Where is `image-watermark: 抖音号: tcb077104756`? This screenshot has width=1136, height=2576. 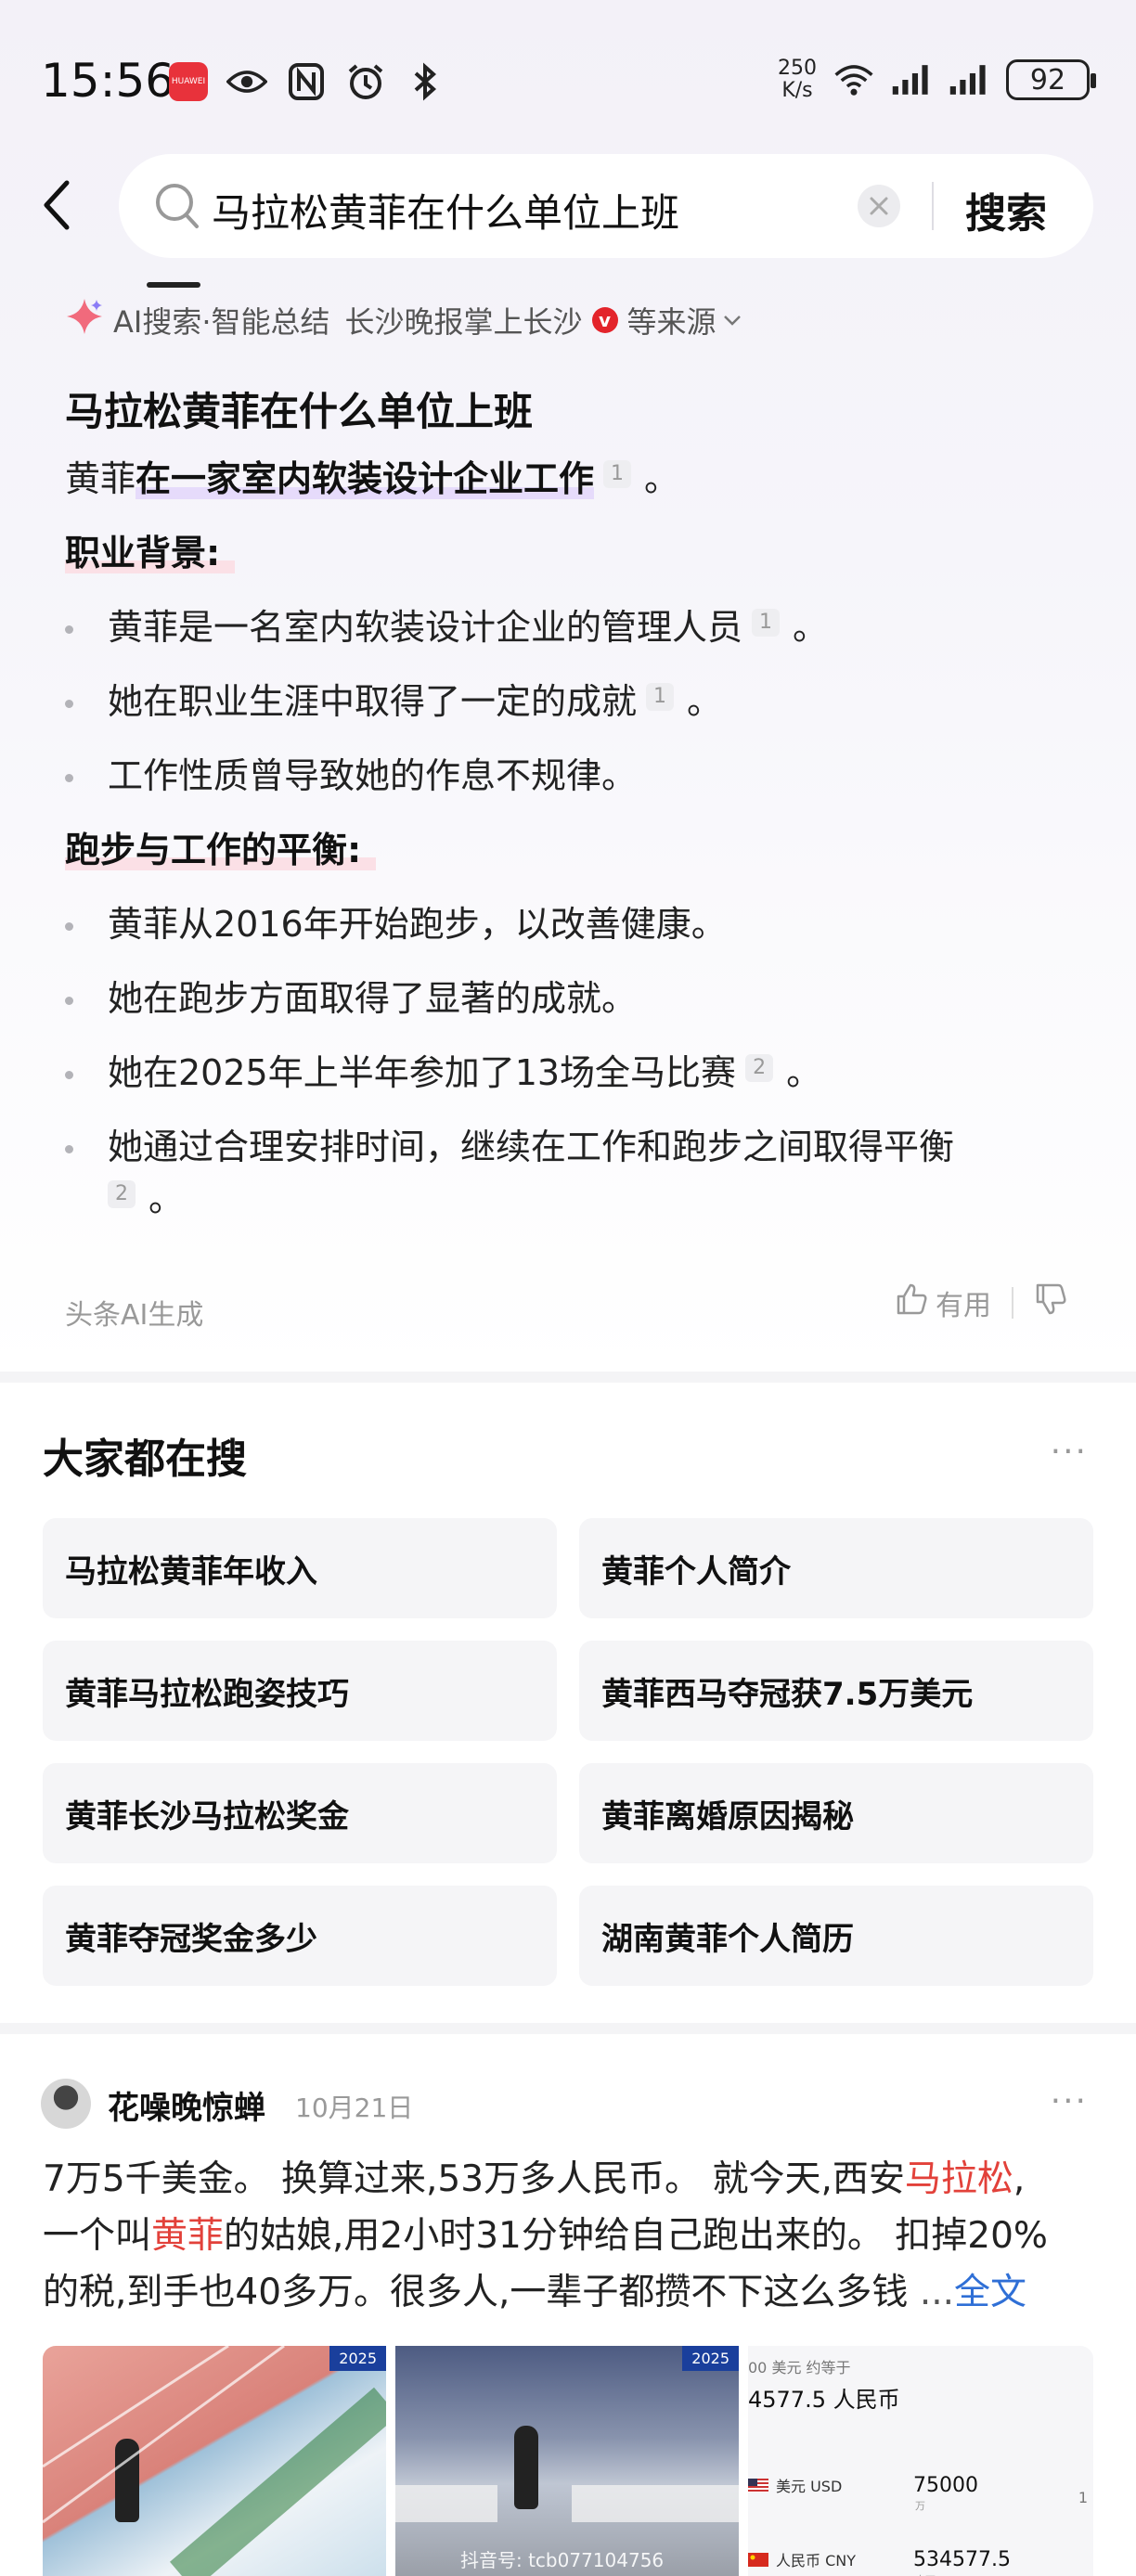 image-watermark: 抖音号: tcb077104756 is located at coordinates (562, 2560).